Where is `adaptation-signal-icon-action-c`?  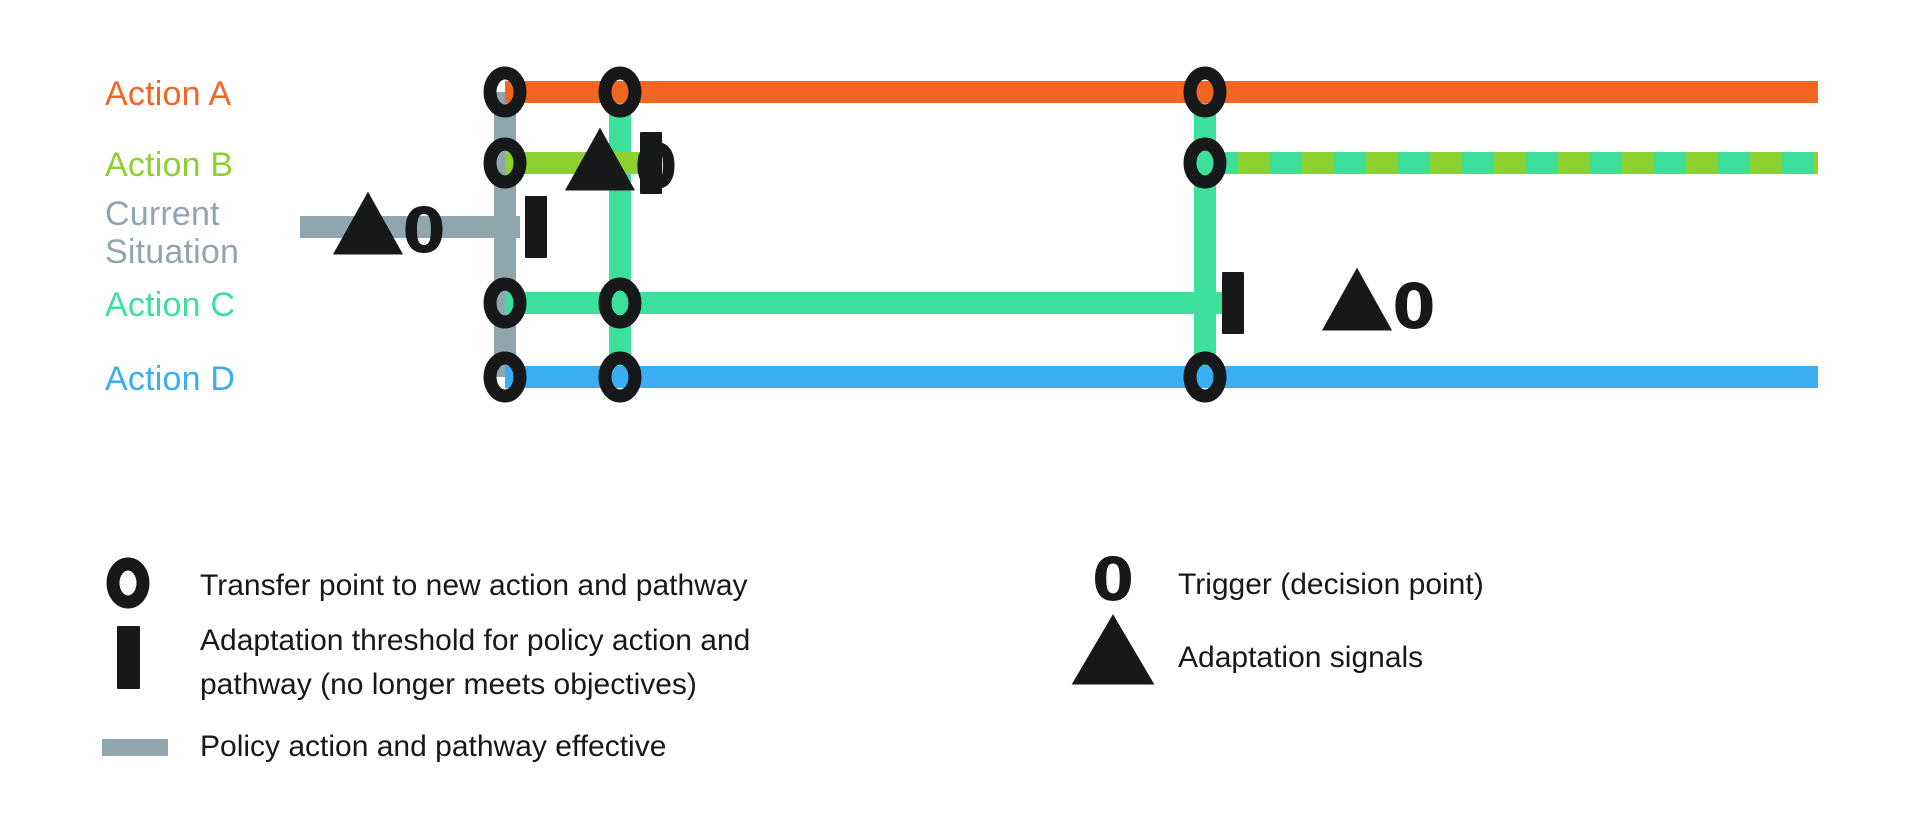 adaptation-signal-icon-action-c is located at coordinates (1357, 299).